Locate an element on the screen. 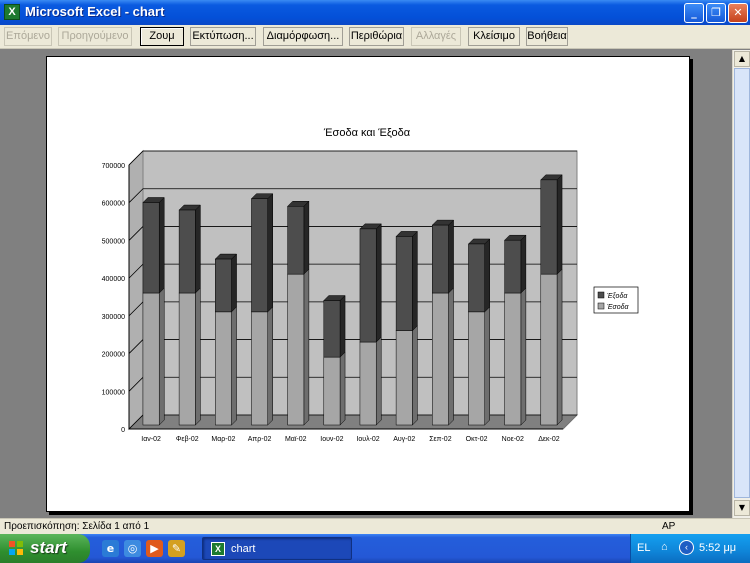 The width and height of the screenshot is (750, 563). x-tick-label: Αυγ-02 is located at coordinates (404, 439).